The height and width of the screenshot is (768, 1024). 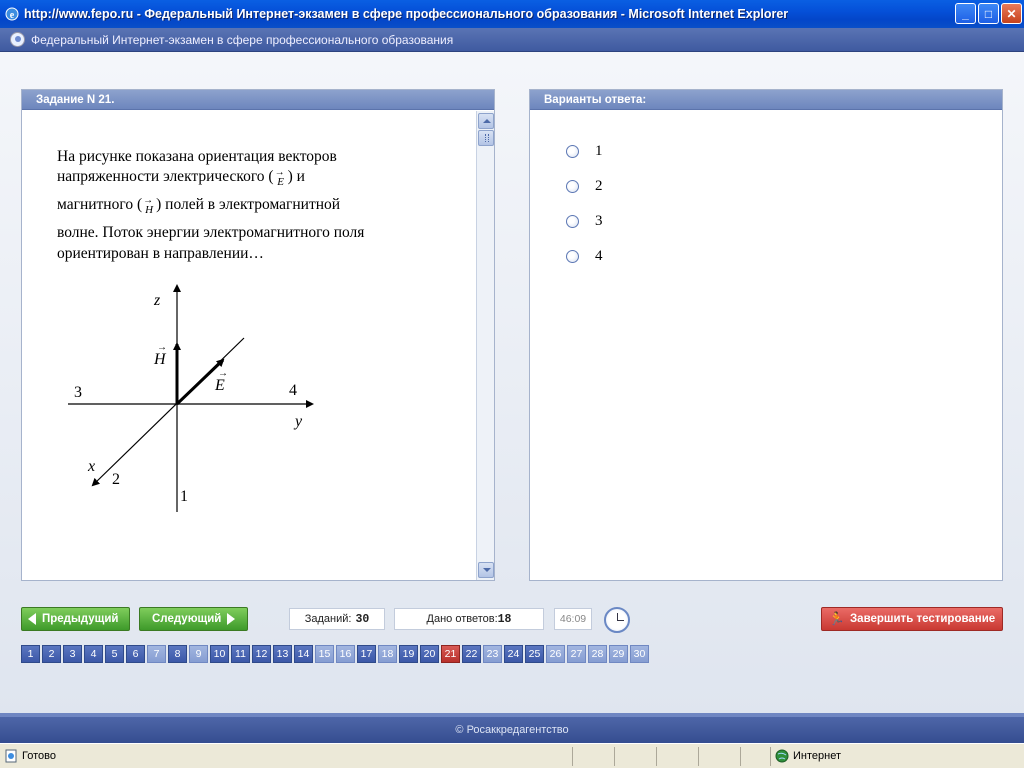 What do you see at coordinates (345, 654) in the screenshot?
I see `page-number-button: 16` at bounding box center [345, 654].